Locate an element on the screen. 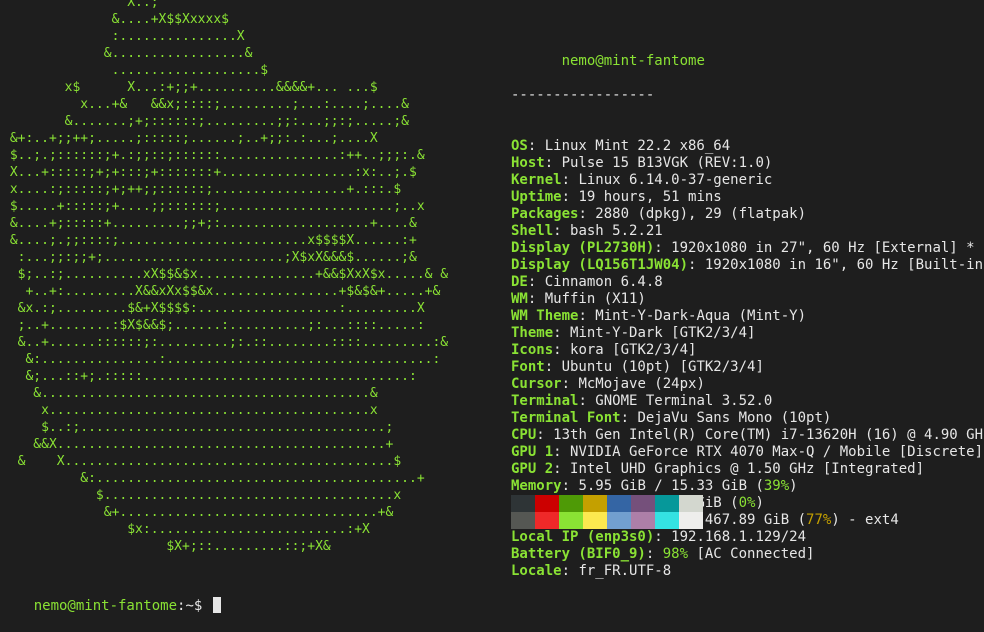  info-key: DE is located at coordinates (519, 282).